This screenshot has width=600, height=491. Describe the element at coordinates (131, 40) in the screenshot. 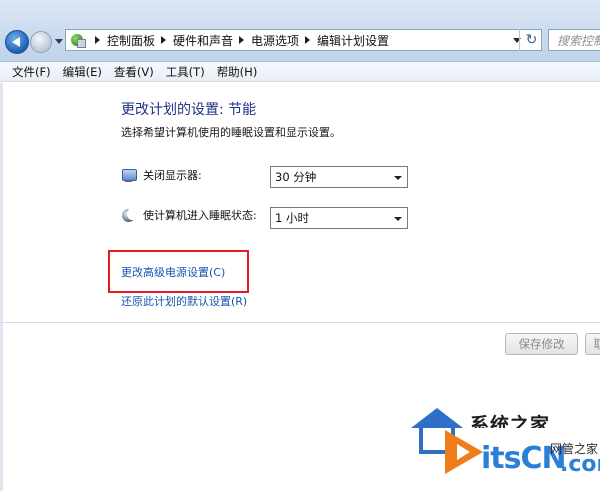

I see `breadcrumb-label: 控制面板` at that location.